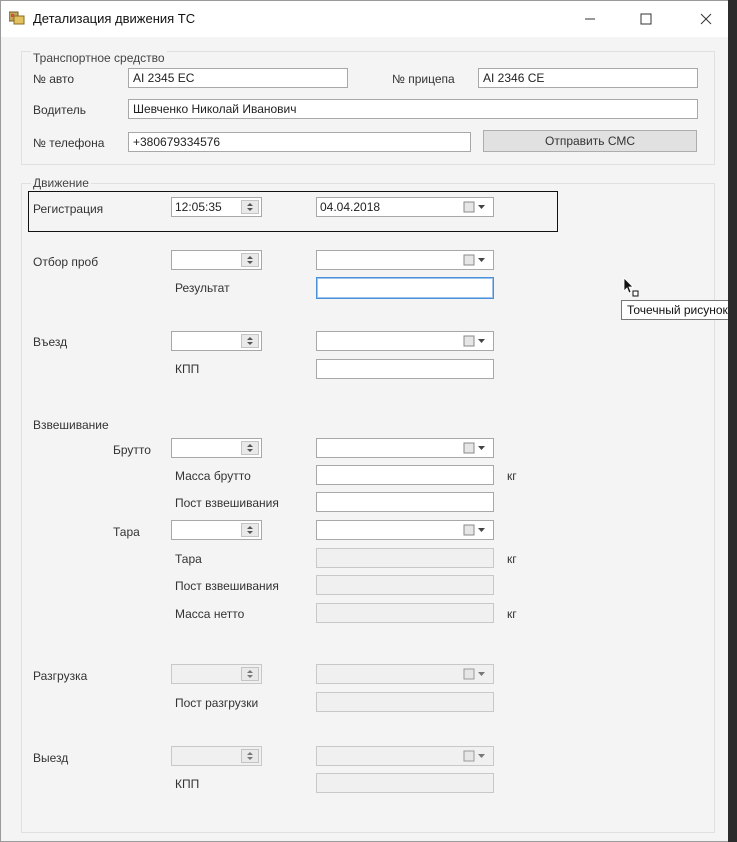 This screenshot has width=737, height=842. What do you see at coordinates (66, 262) in the screenshot?
I see `sampling-label: Отбор проб` at bounding box center [66, 262].